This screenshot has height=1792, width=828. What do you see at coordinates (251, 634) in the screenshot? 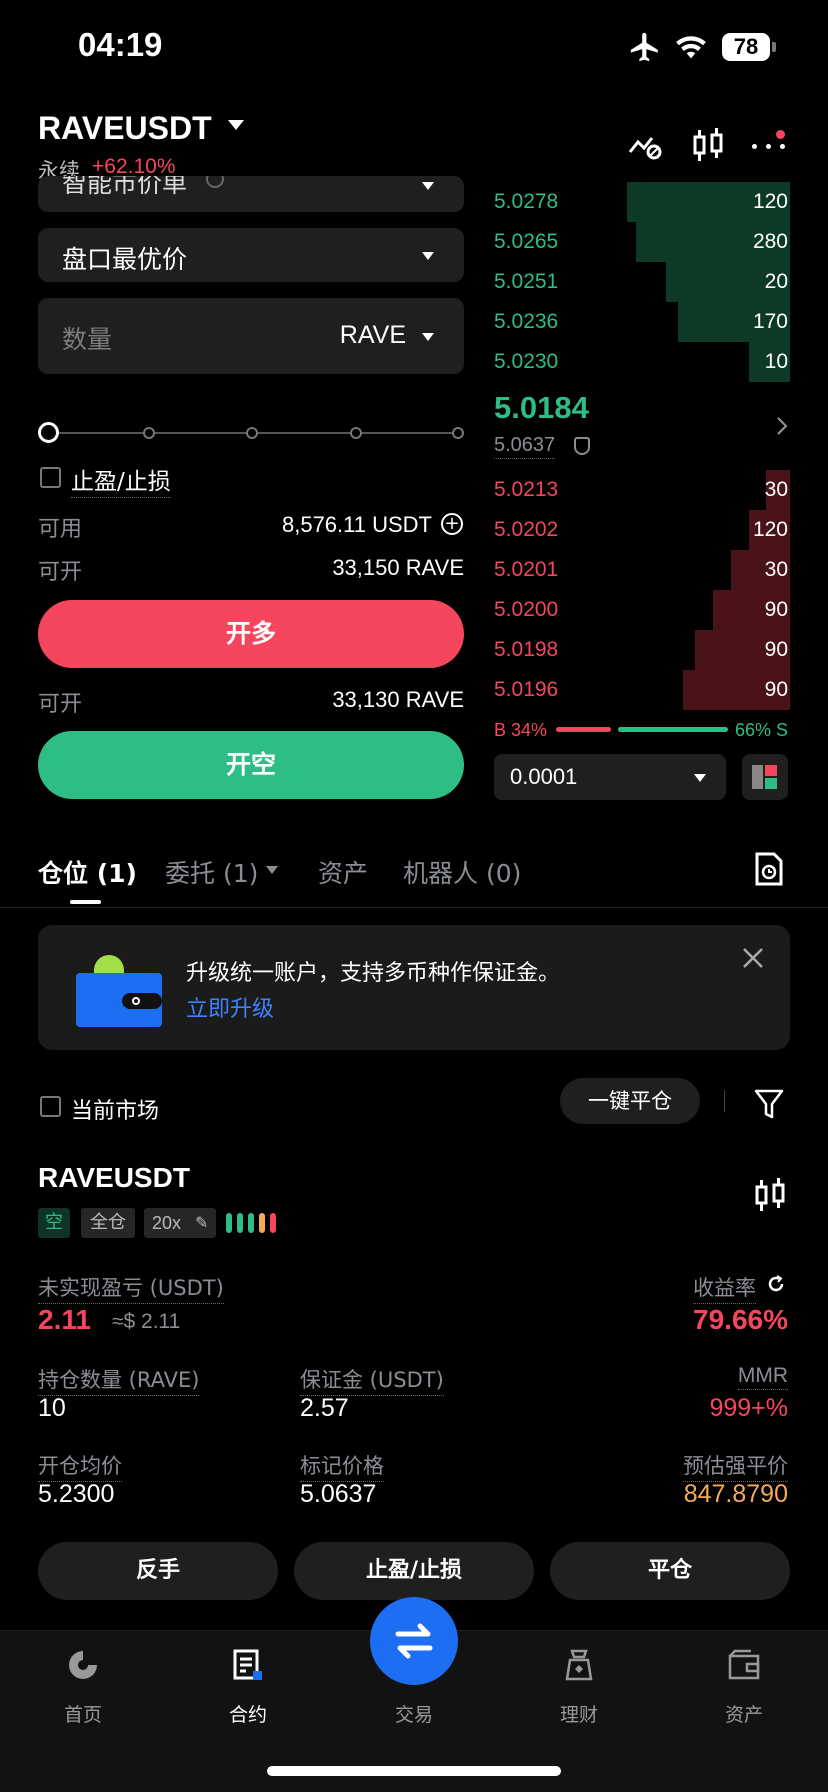
I see `open-long-button: 开多` at bounding box center [251, 634].